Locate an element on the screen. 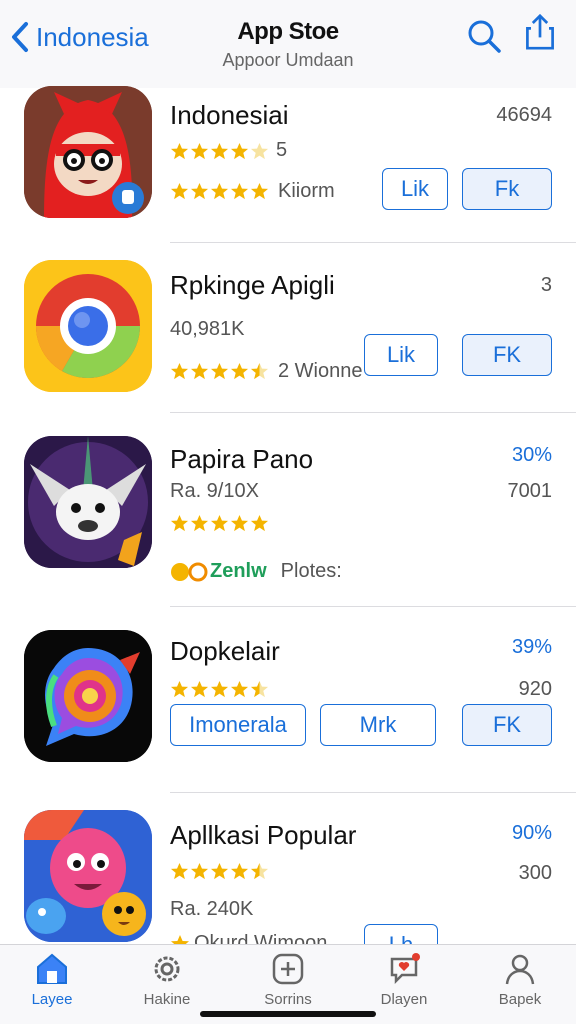 This screenshot has width=576, height=1024. app-subtitle: Kiiorm is located at coordinates (306, 191).